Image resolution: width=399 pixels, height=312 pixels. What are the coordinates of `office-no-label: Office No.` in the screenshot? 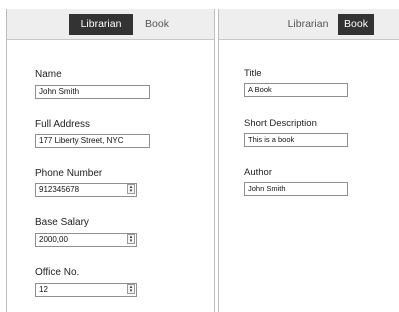 It's located at (57, 272).